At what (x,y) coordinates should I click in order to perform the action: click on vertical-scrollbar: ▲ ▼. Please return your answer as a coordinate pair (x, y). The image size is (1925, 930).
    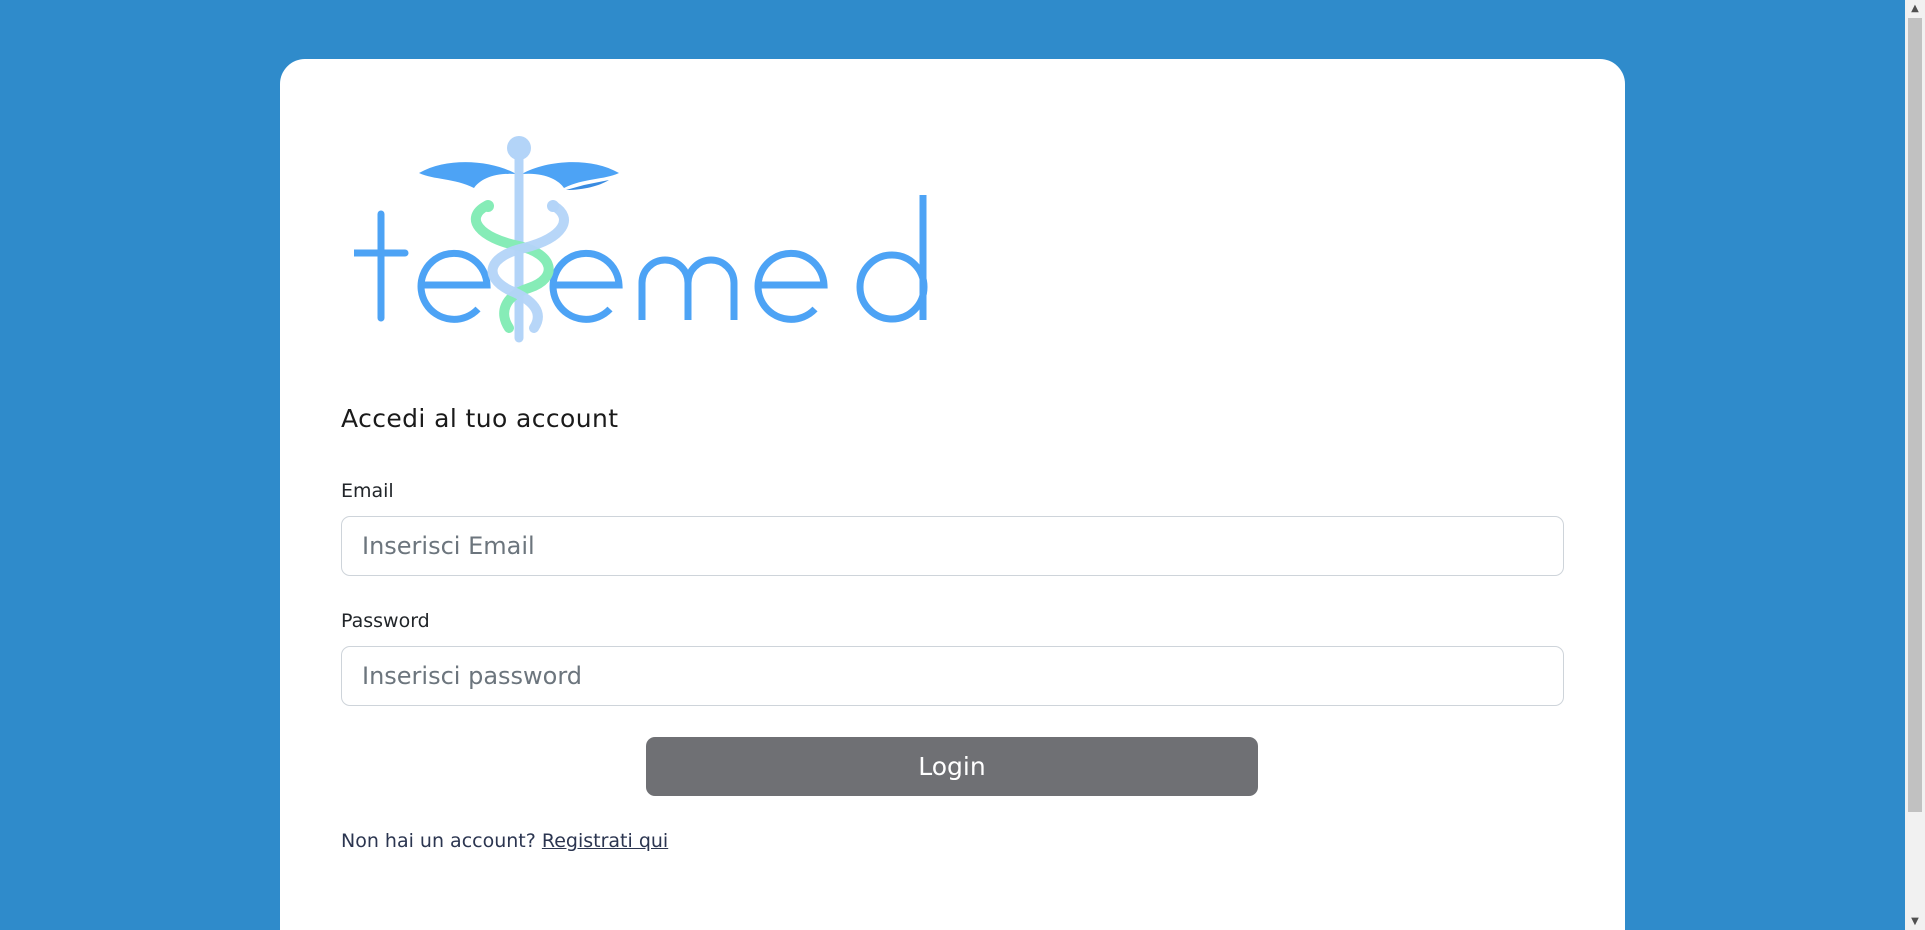
    Looking at the image, I should click on (1915, 465).